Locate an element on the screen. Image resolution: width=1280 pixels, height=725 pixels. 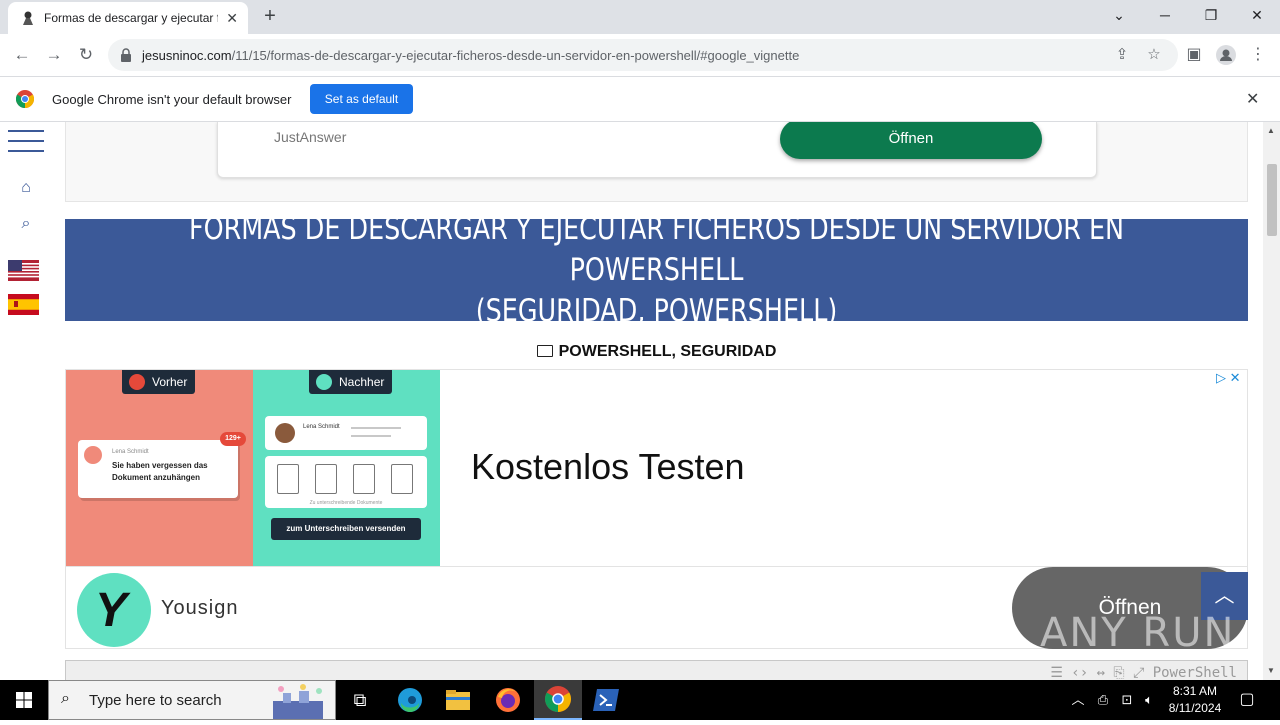
categories-link: POWERSHELL, SEGURIDAD is located at coordinates (668, 351).